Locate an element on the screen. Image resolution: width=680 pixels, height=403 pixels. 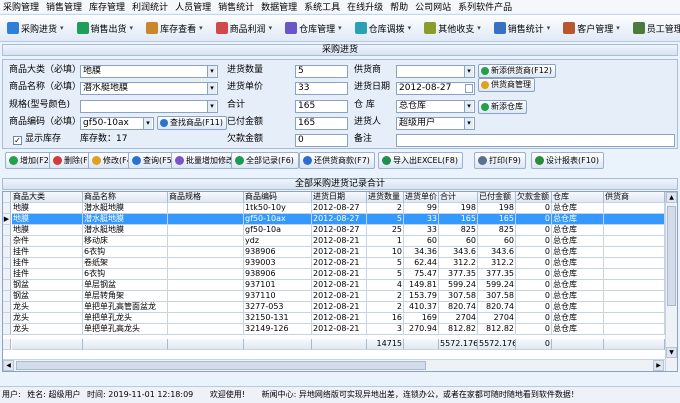
qty-input: 5 is located at coordinates (321, 71).